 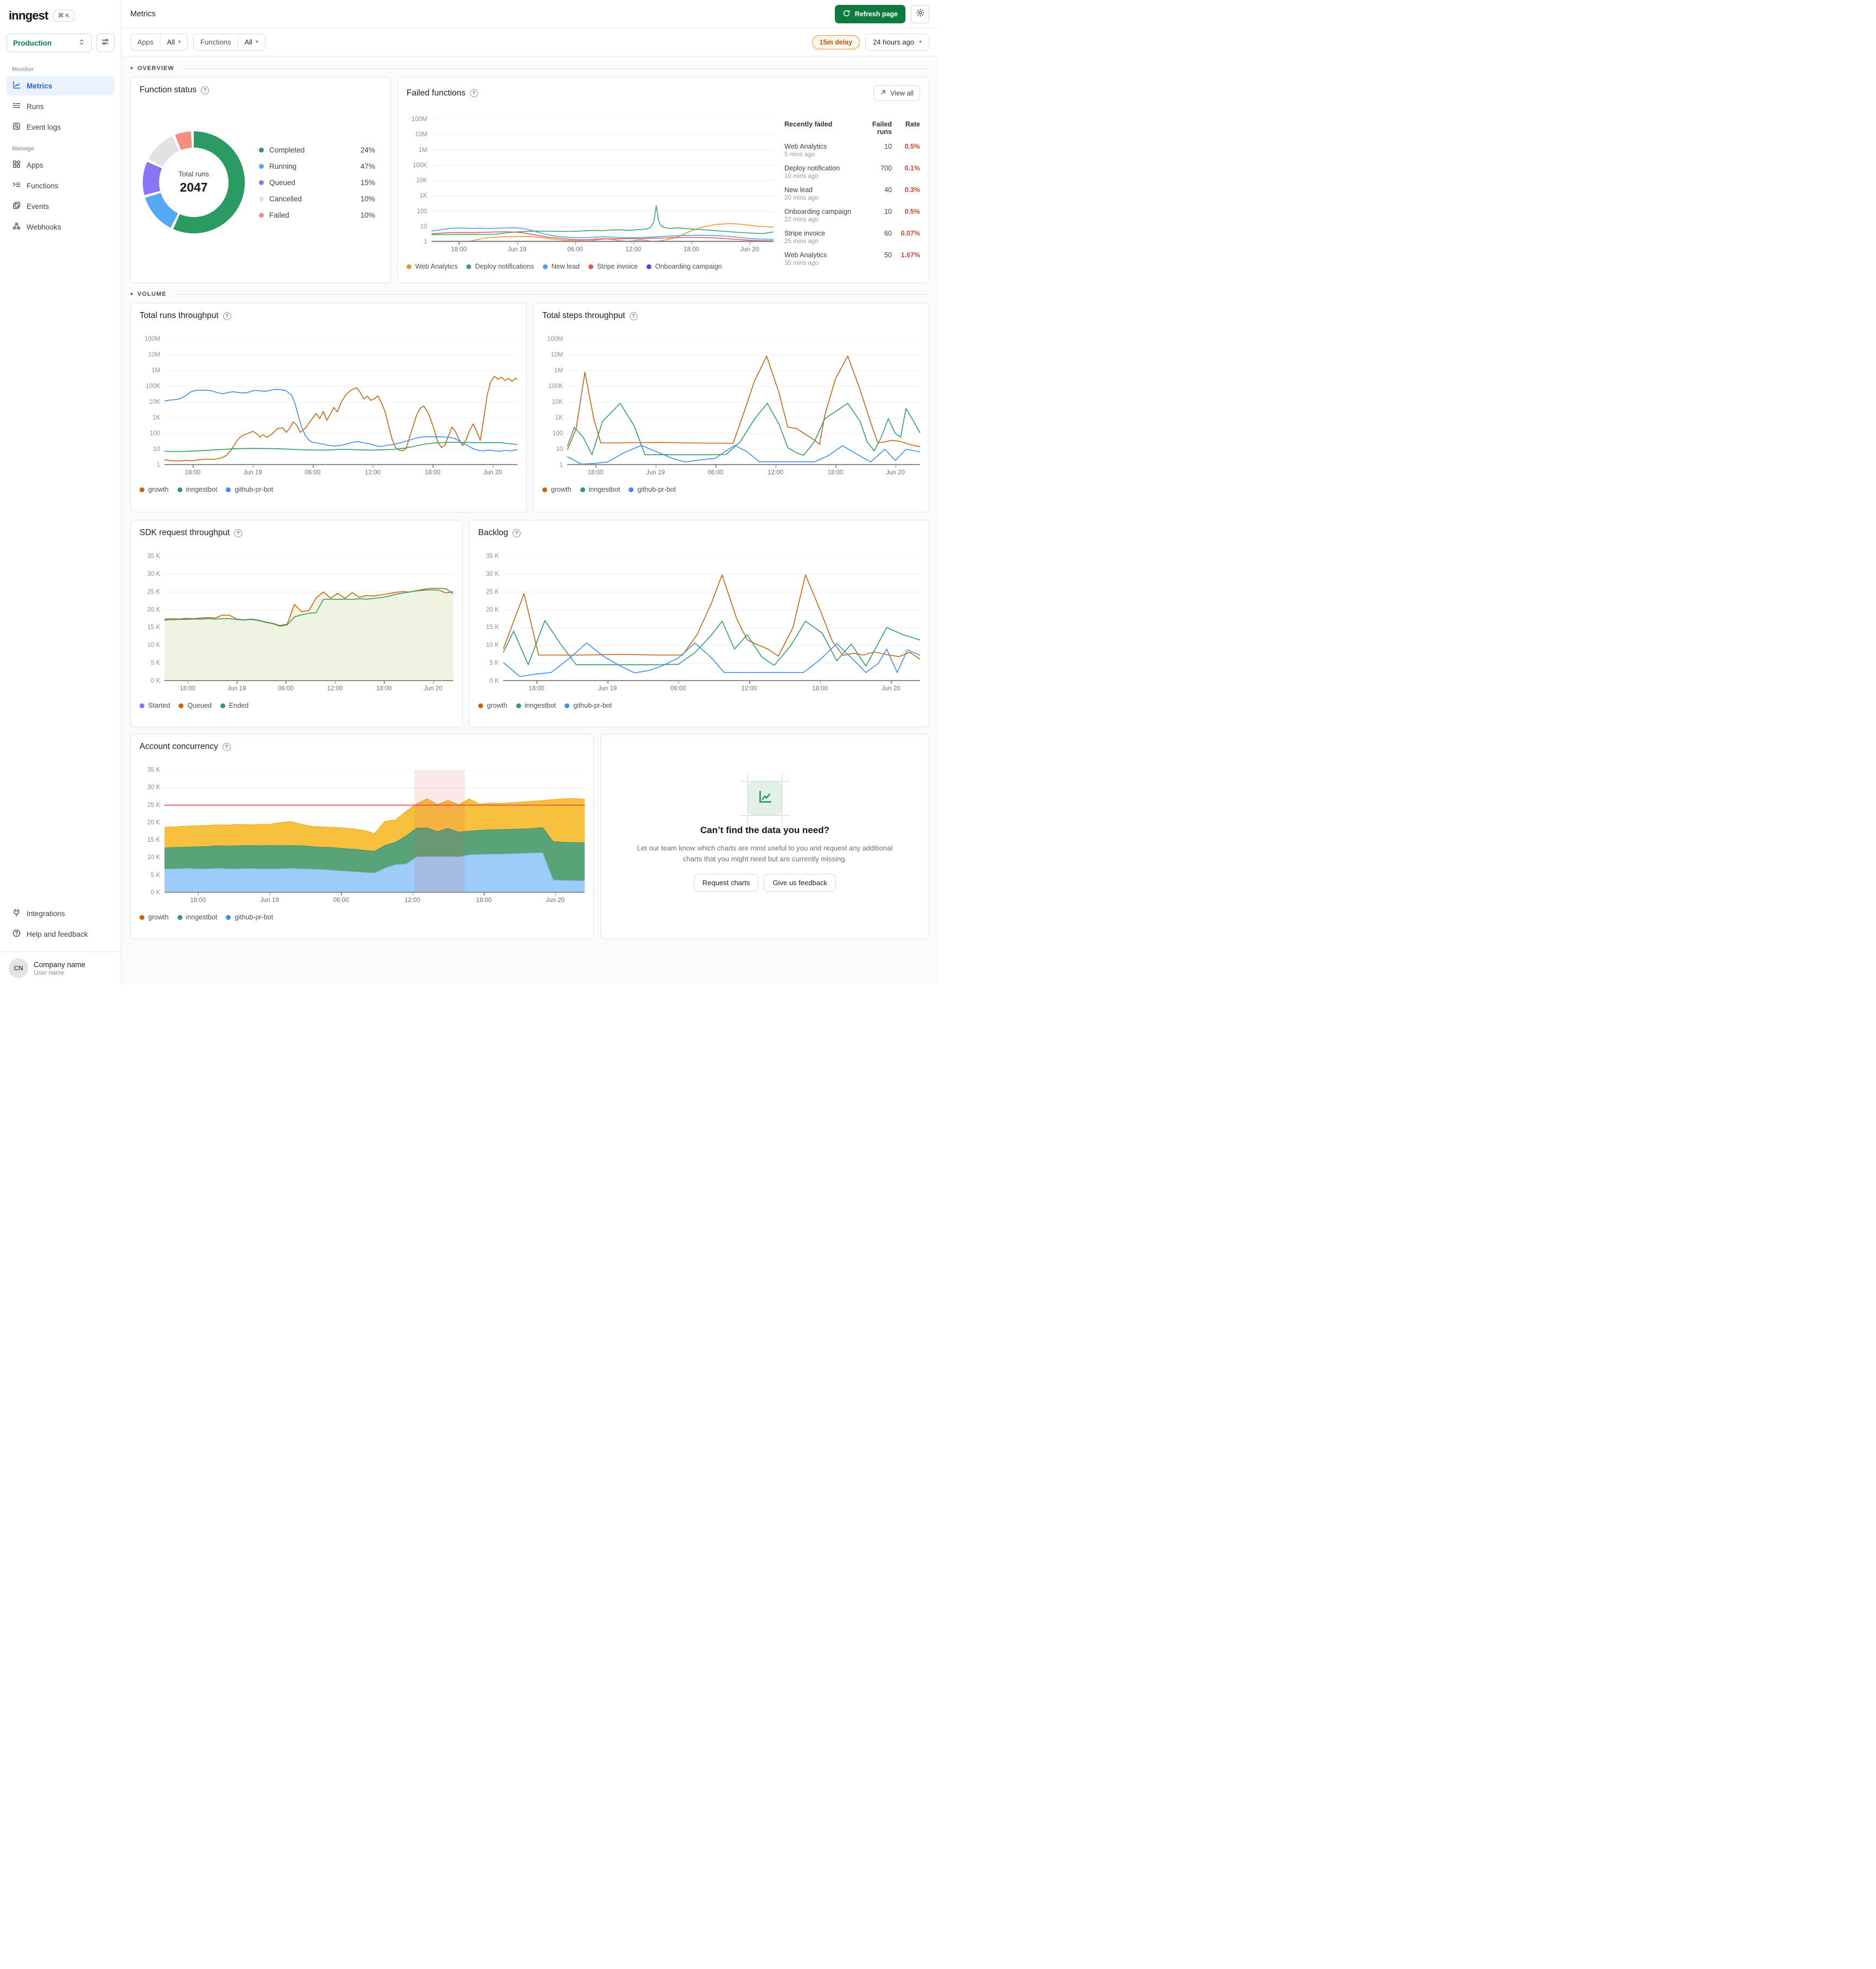 What do you see at coordinates (105, 43) in the screenshot?
I see `environment-filter-button` at bounding box center [105, 43].